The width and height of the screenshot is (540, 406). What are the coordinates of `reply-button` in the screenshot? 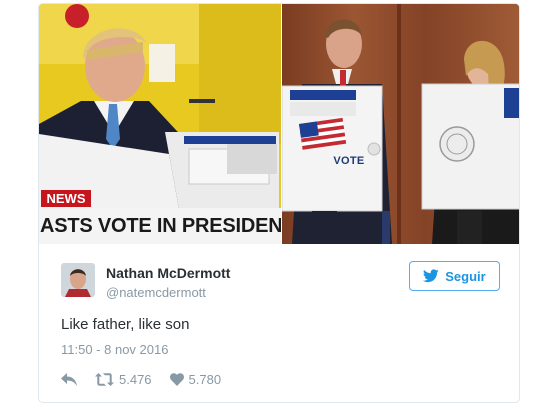 It's located at (69, 379).